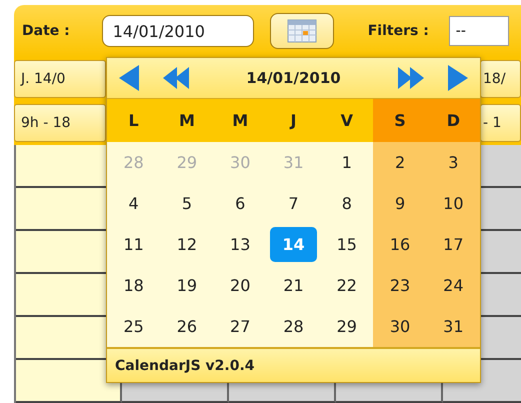 The width and height of the screenshot is (521, 403). Describe the element at coordinates (178, 31) in the screenshot. I see `date-field: 14/01/2010` at that location.